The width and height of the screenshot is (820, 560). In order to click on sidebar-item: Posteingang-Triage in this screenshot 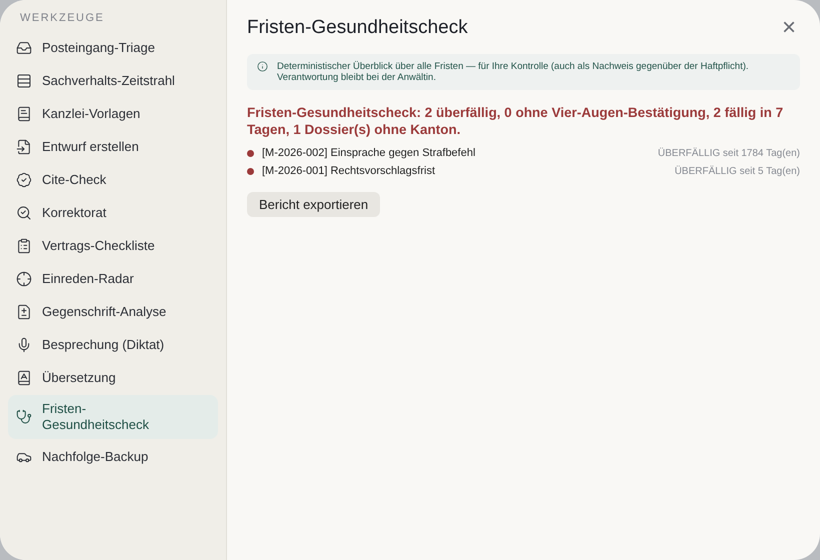, I will do `click(113, 47)`.